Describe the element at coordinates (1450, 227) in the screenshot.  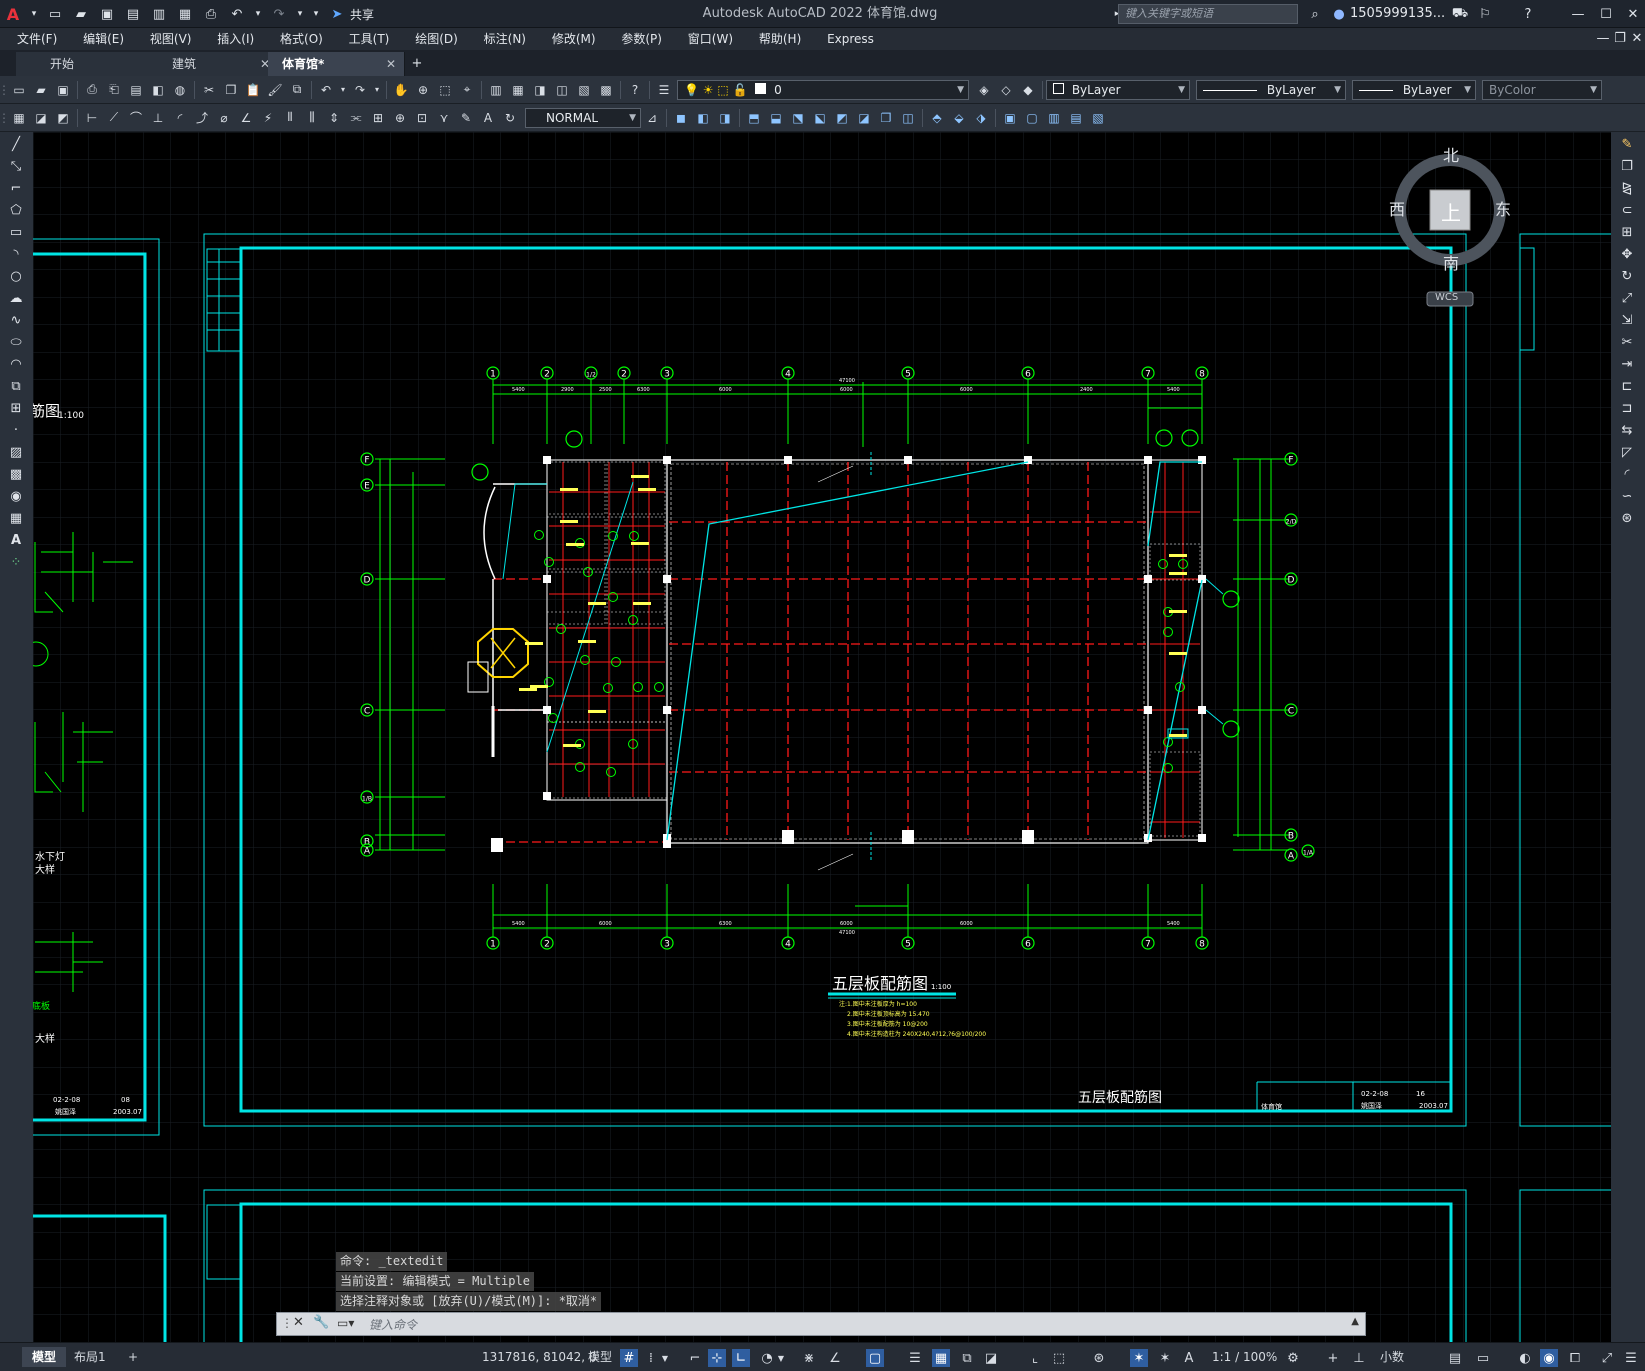
I see `viewcube: 北 南 西 东 上 WCS` at that location.